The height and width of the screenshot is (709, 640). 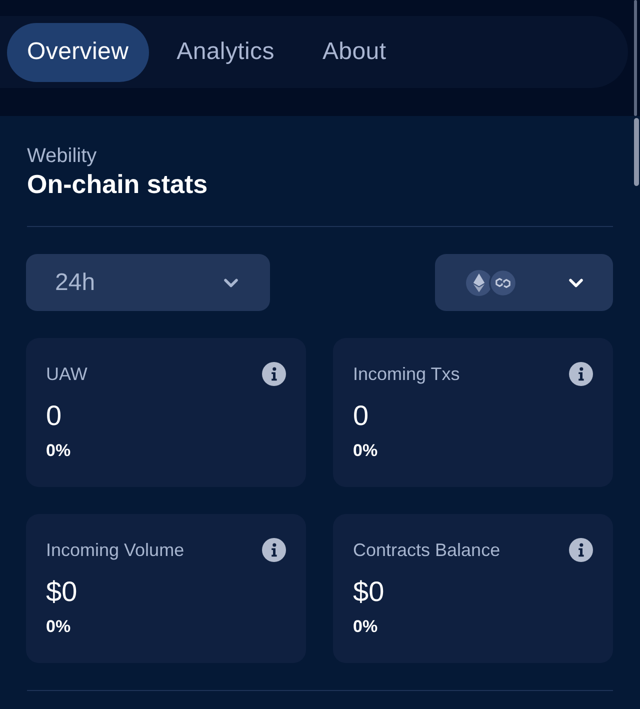 I want to click on app-name: Webility, so click(x=62, y=156).